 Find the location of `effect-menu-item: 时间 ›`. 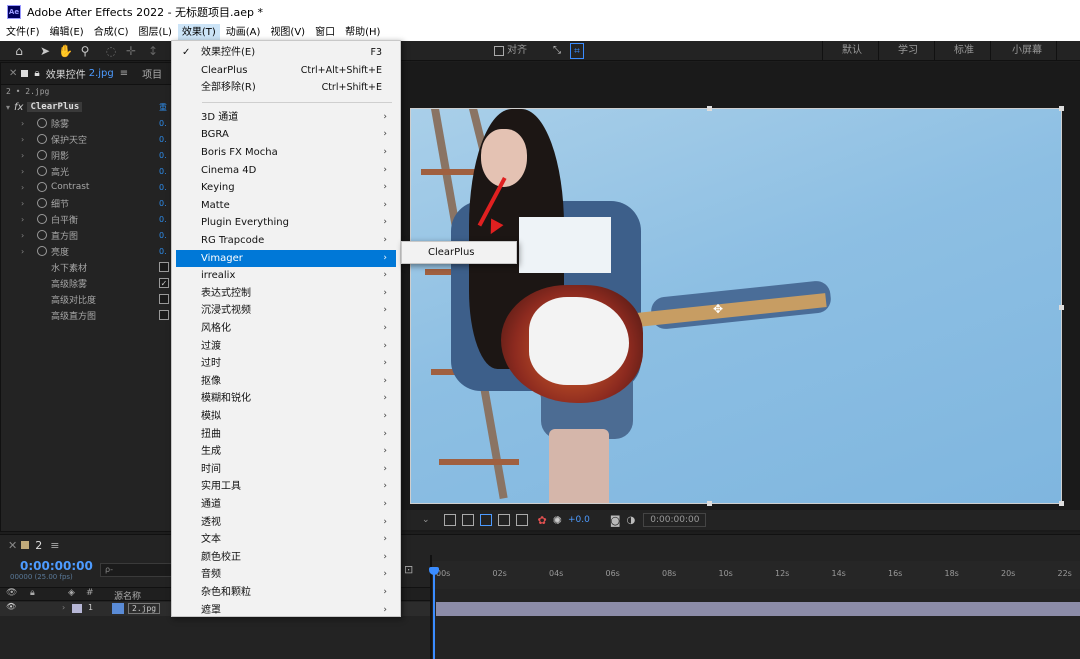

effect-menu-item: 时间 › is located at coordinates (286, 469).